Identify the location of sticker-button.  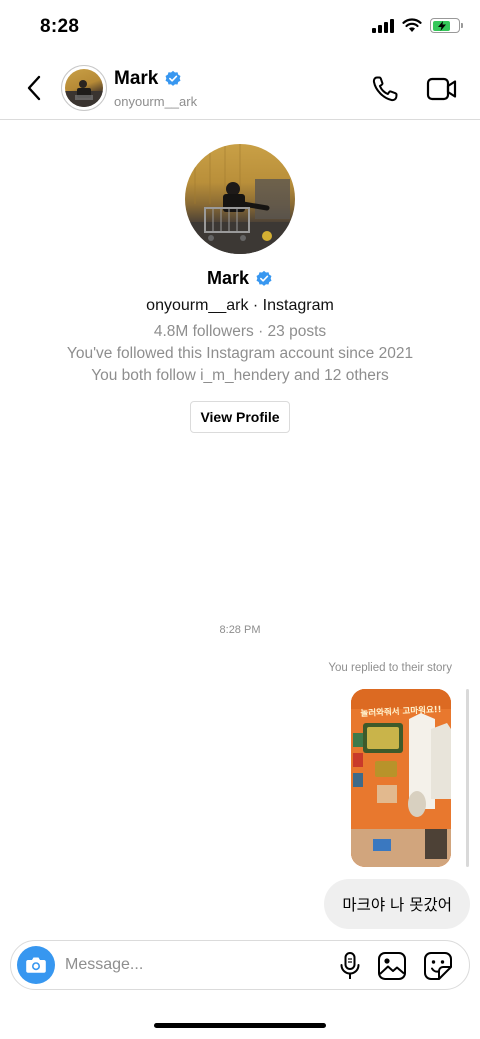
(438, 966).